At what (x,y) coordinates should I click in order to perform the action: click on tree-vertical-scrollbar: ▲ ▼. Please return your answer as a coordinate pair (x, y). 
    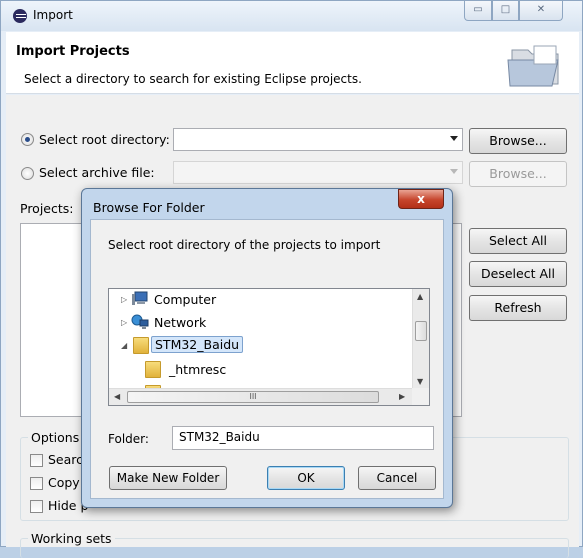
    Looking at the image, I should click on (420, 339).